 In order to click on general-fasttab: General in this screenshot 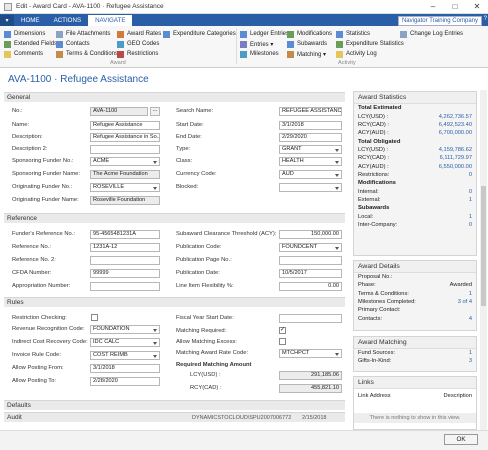, I will do `click(174, 97)`.